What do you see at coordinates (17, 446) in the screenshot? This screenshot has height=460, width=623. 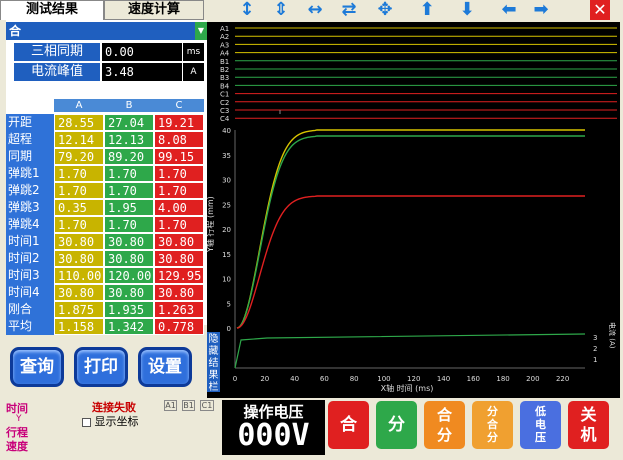 I see `legend-speed: 速度` at bounding box center [17, 446].